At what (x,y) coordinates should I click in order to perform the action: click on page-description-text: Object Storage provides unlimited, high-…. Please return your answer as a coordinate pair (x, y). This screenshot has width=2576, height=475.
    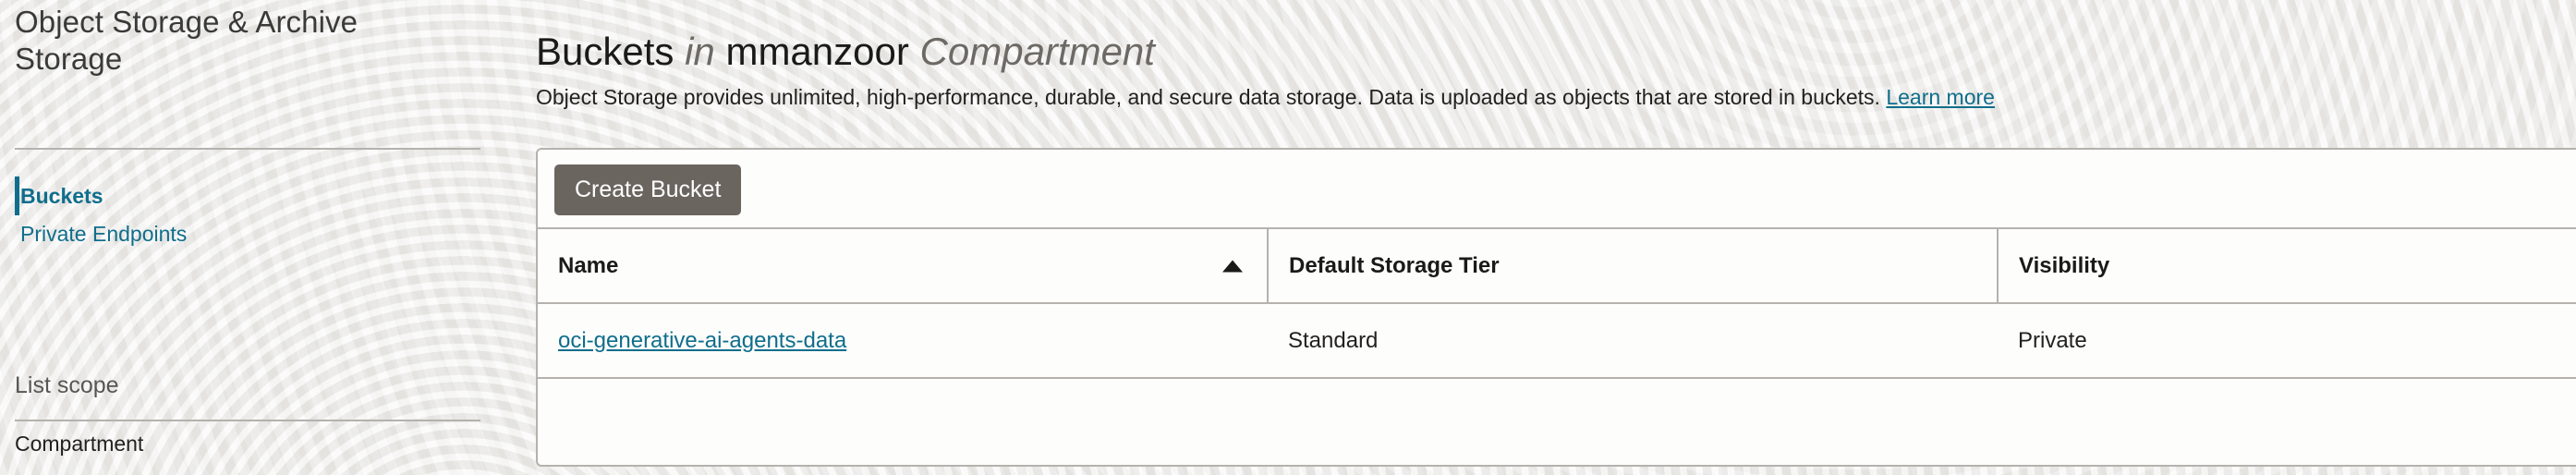
    Looking at the image, I should click on (1208, 97).